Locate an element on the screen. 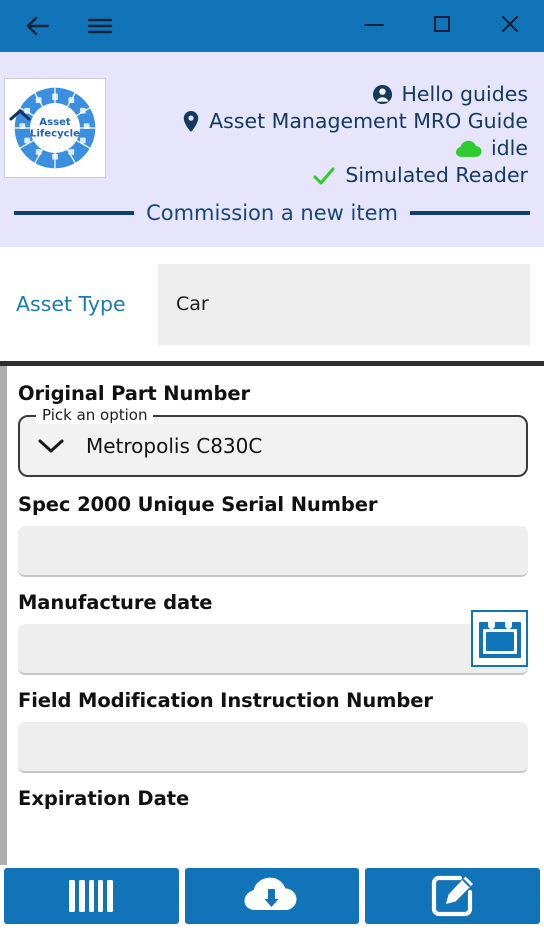 The width and height of the screenshot is (544, 931). header-user-line: Hello guides is located at coordinates (450, 94).